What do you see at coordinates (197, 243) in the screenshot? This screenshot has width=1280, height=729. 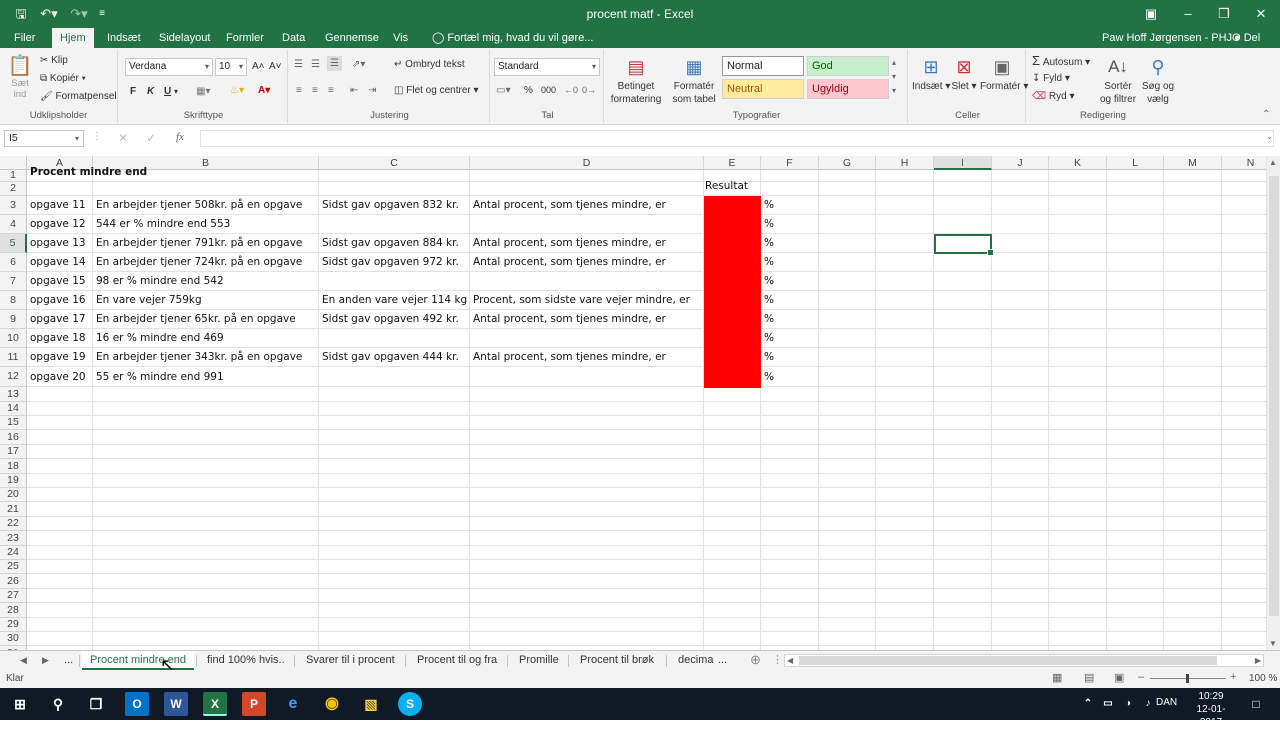 I see `cell-b5: En arbejder tjener 791kr. på en opgave` at bounding box center [197, 243].